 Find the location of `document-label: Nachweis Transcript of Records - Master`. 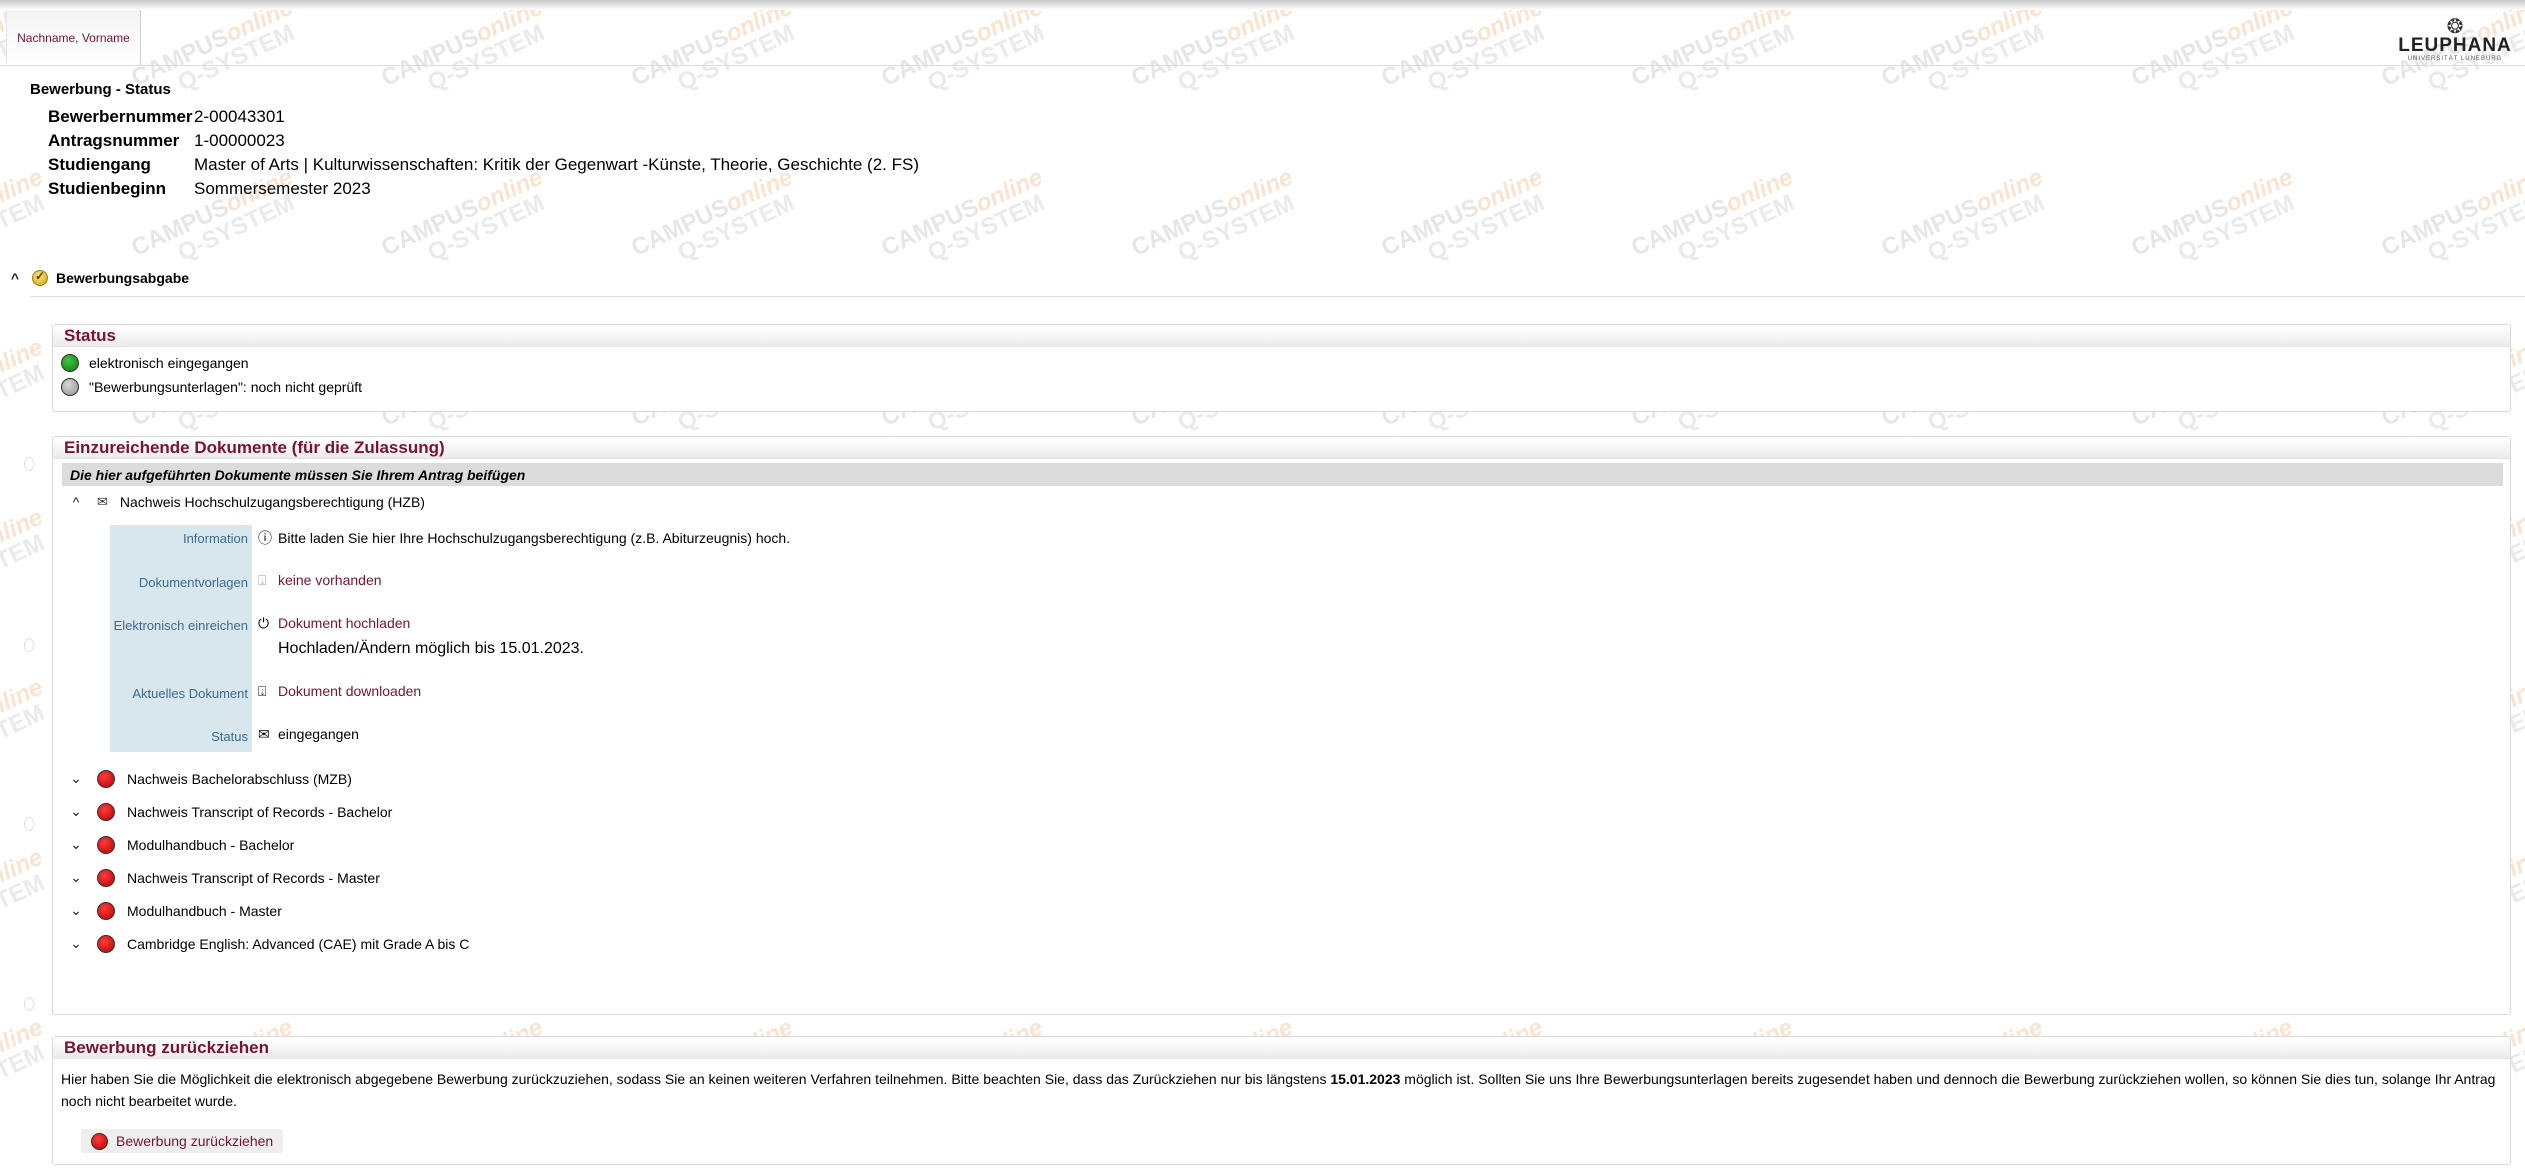

document-label: Nachweis Transcript of Records - Master is located at coordinates (253, 877).